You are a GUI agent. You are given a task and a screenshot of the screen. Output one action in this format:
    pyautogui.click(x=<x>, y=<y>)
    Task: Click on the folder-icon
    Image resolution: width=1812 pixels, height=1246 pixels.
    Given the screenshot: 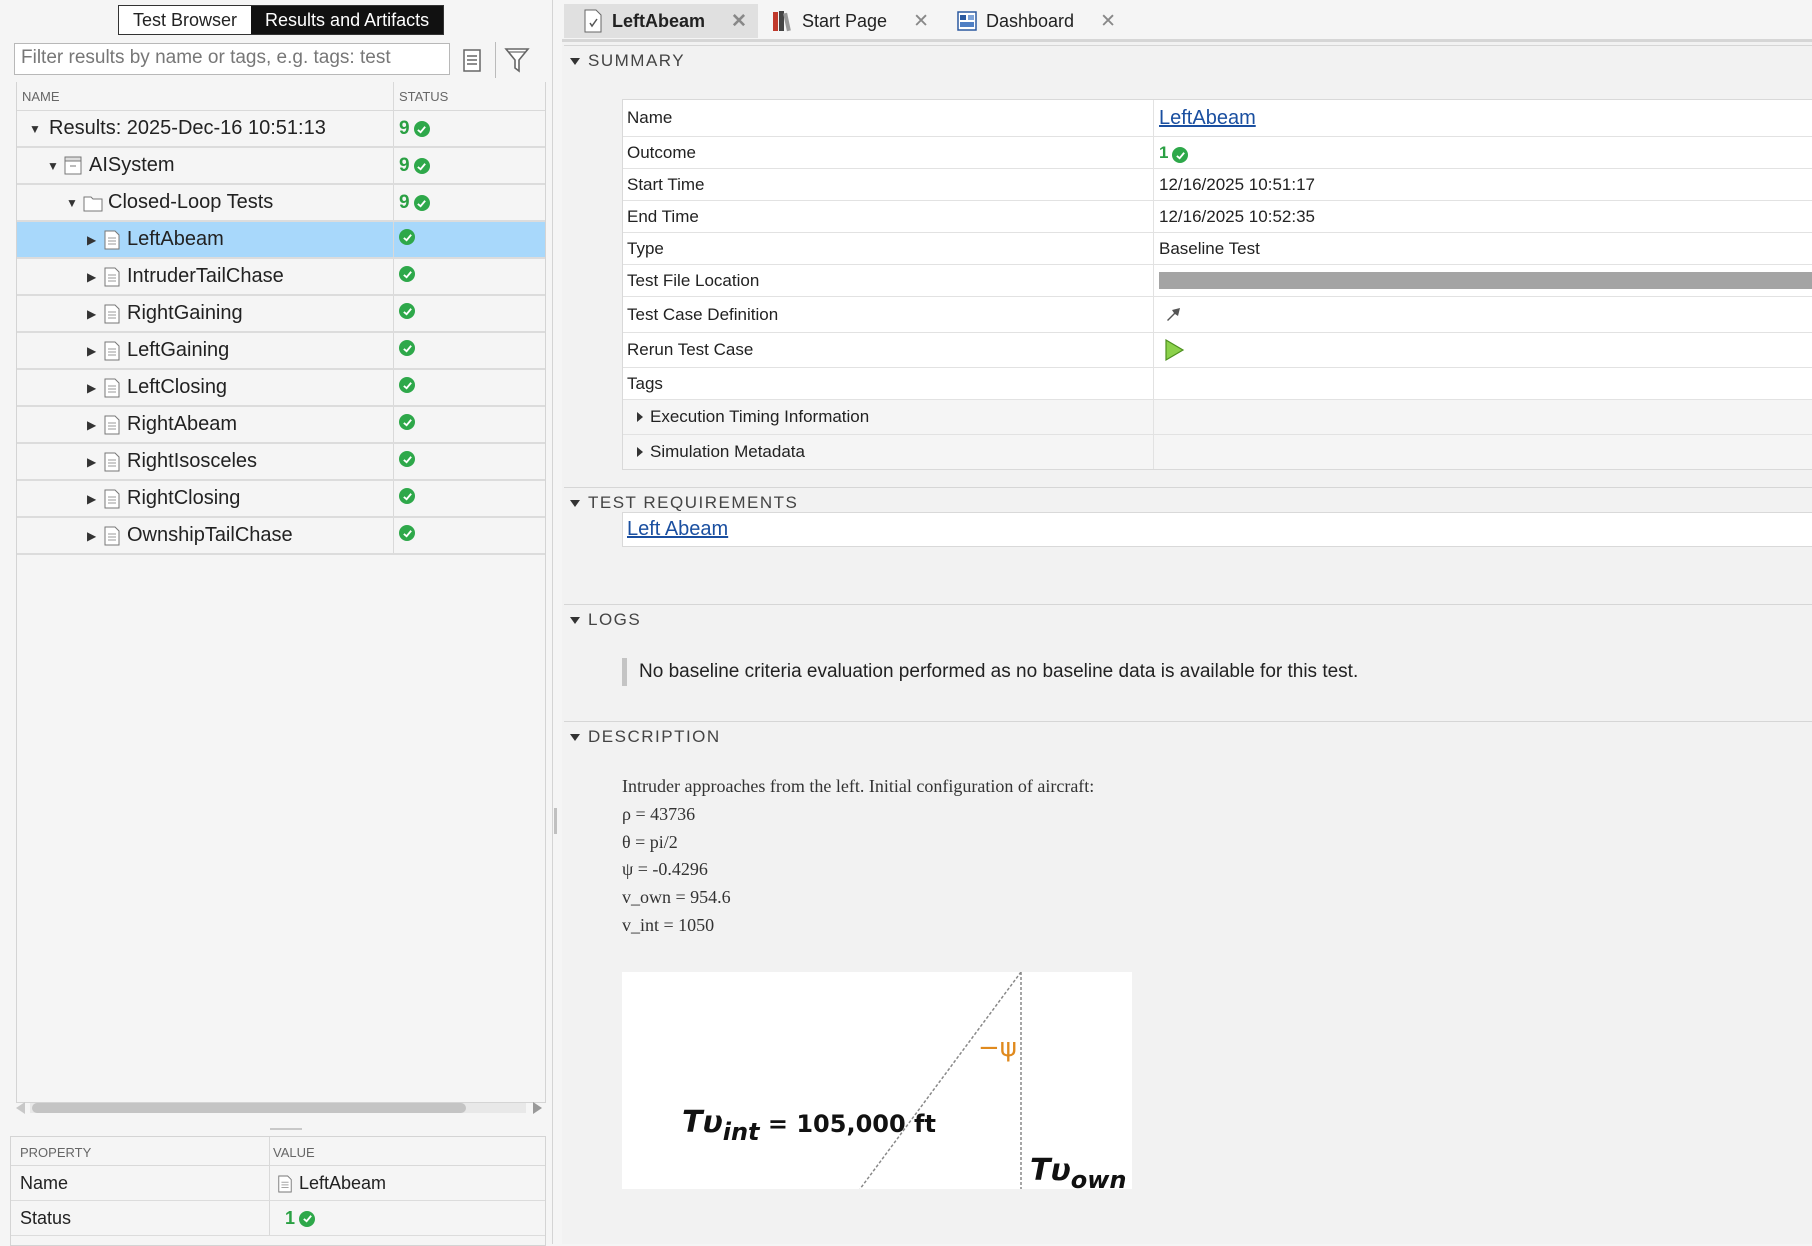 What is the action you would take?
    pyautogui.click(x=93, y=204)
    